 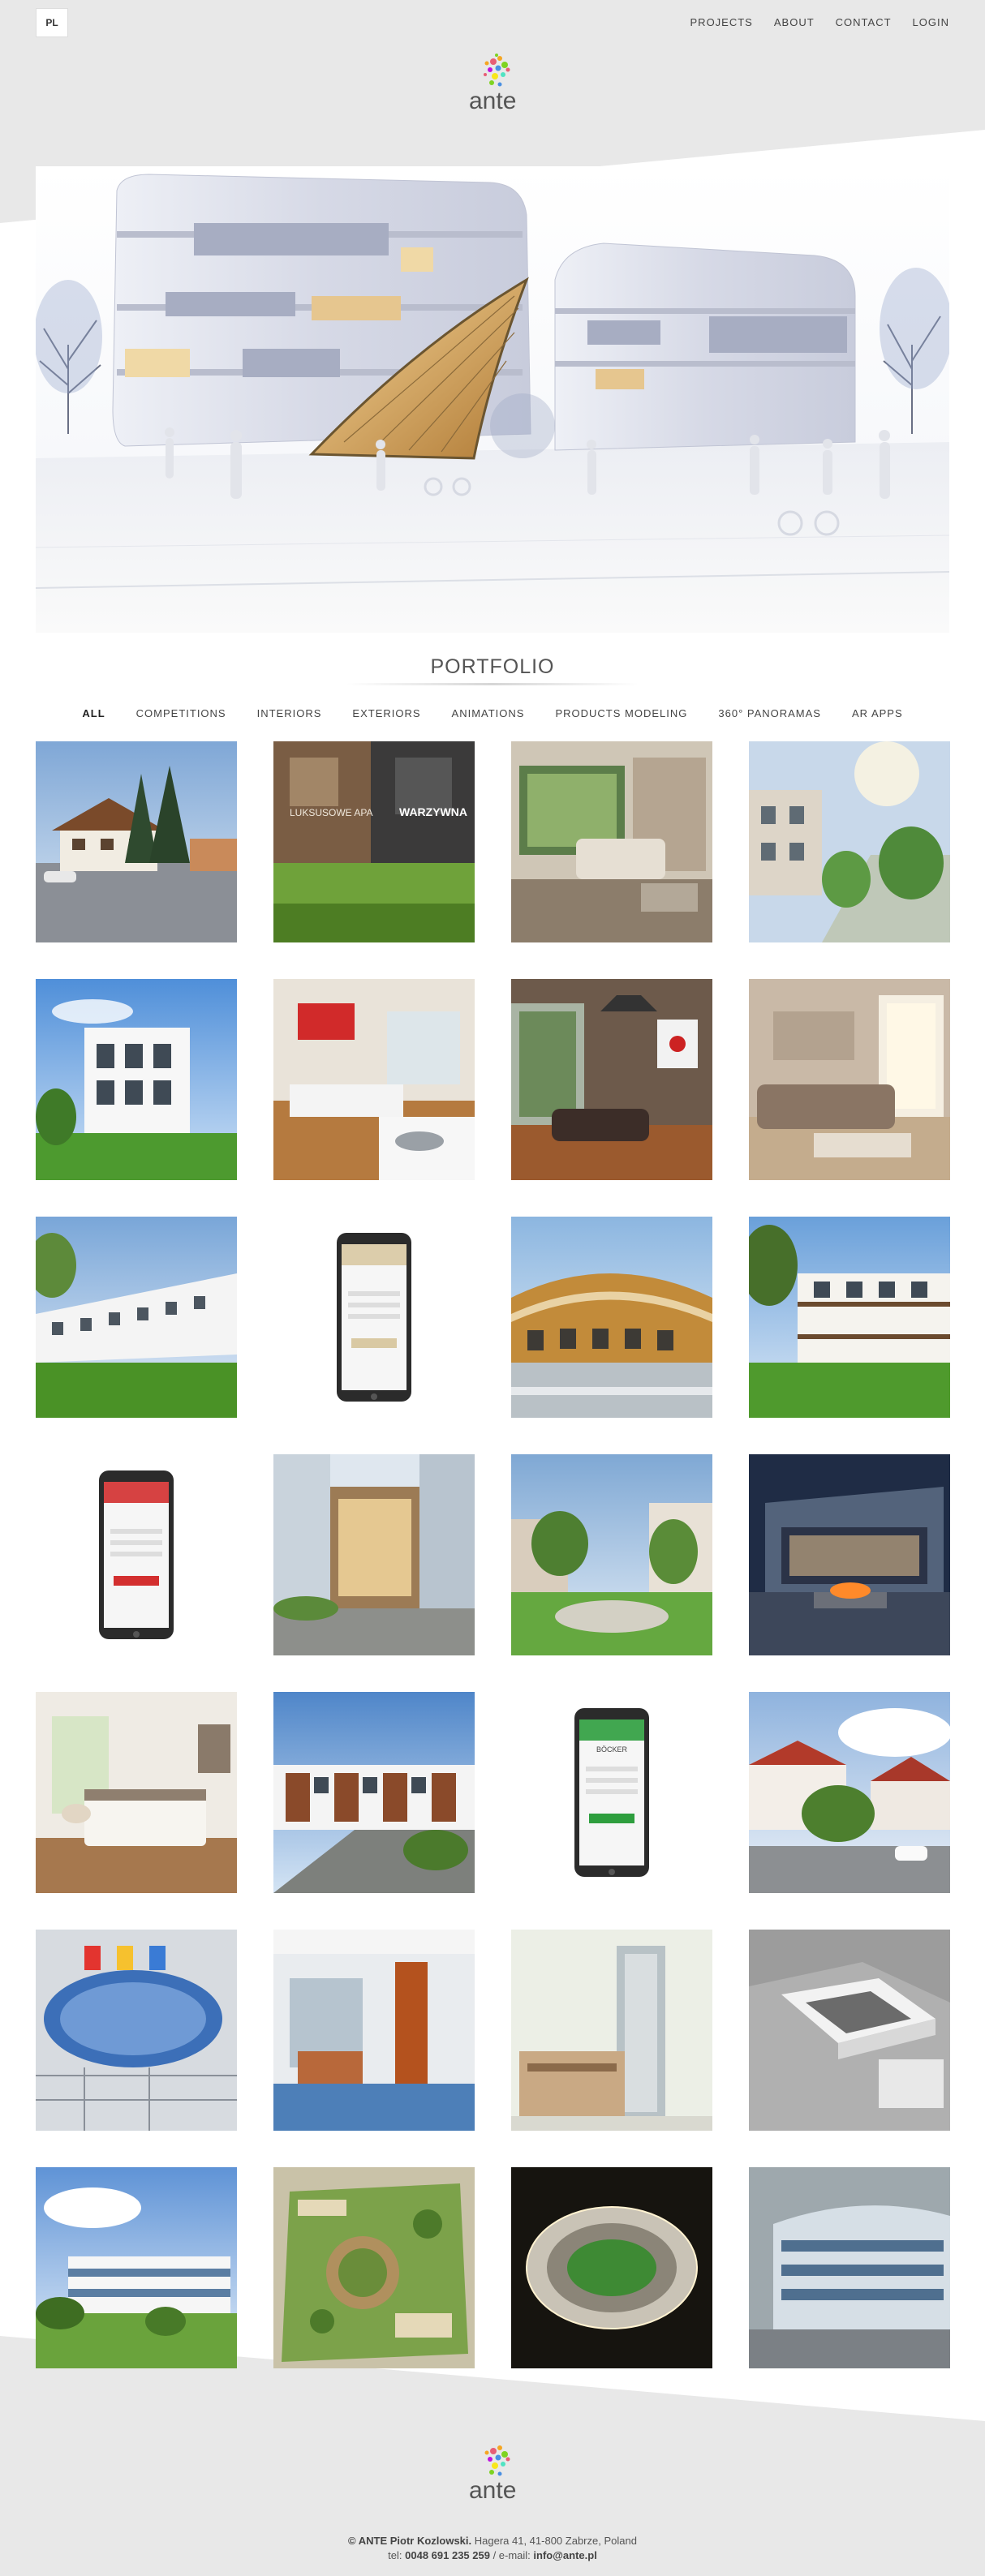 What do you see at coordinates (819, 22) in the screenshot?
I see `main-nav: PROJECTS ABOUT CONTACT LOGIN` at bounding box center [819, 22].